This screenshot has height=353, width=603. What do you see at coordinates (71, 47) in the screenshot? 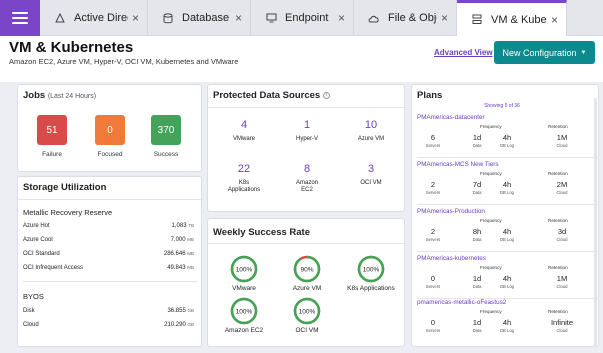
I see `page-title: VM & Kubernetes` at bounding box center [71, 47].